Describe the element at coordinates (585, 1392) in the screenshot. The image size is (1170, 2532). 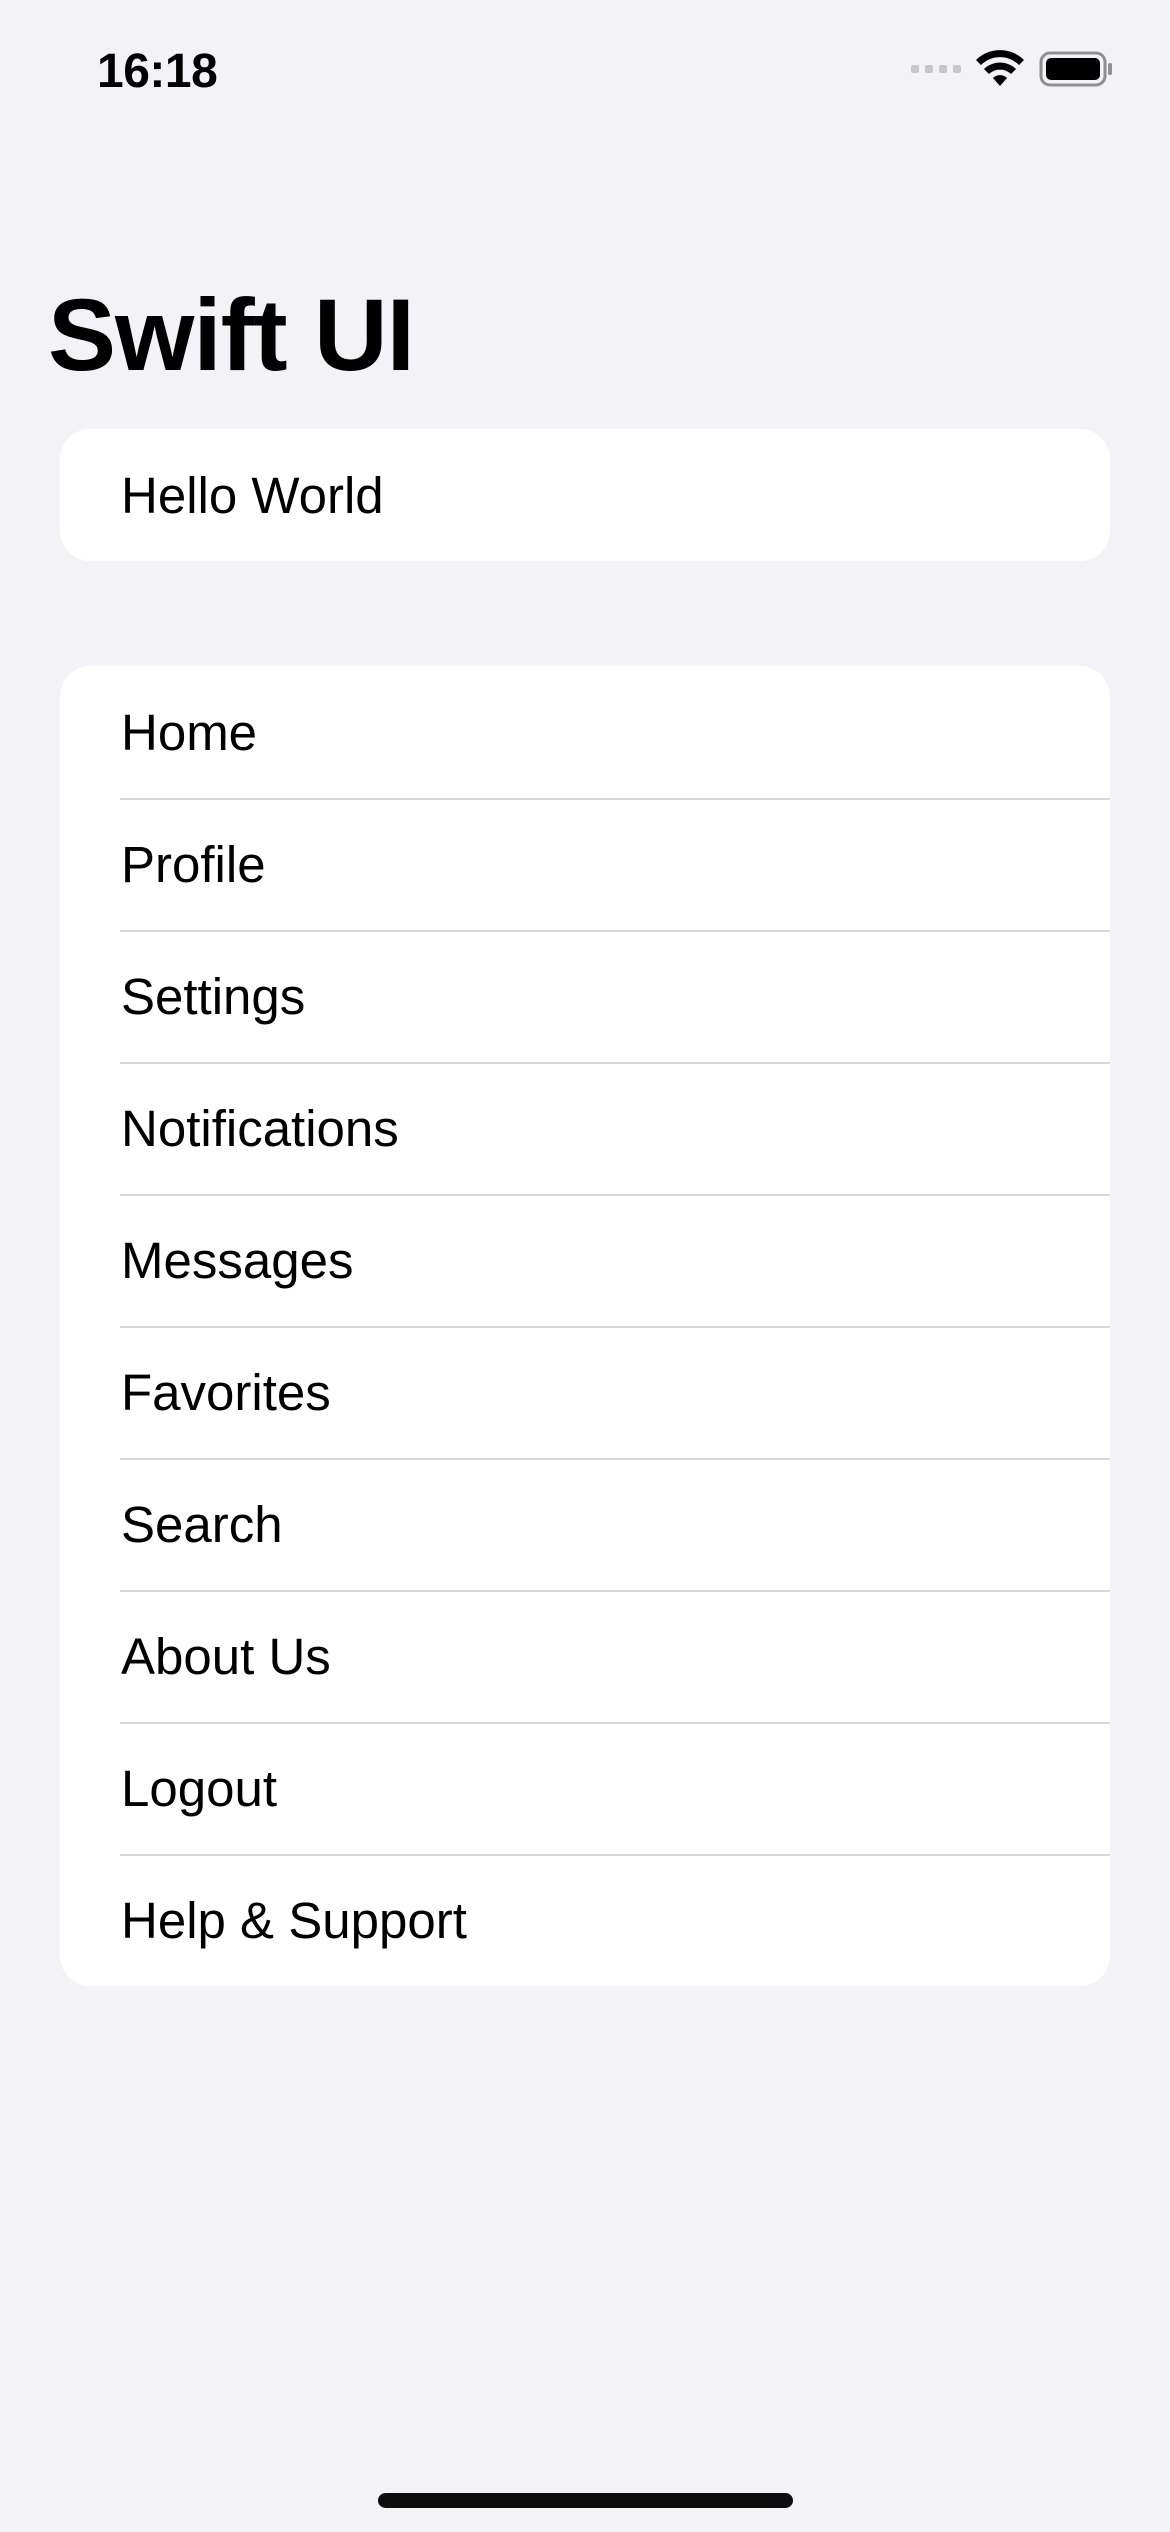
I see `menu-item-favorites: Favorites` at that location.